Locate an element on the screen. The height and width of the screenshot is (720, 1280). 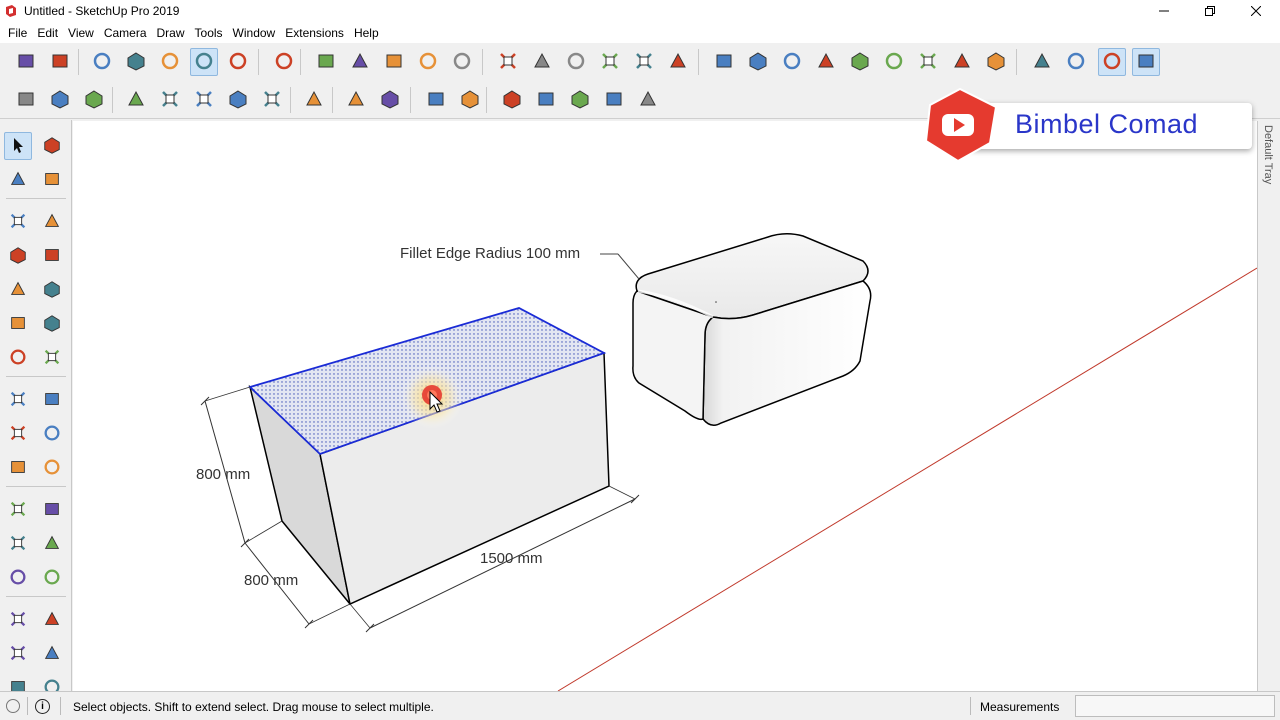
protractor-button is located at coordinates (18, 544).